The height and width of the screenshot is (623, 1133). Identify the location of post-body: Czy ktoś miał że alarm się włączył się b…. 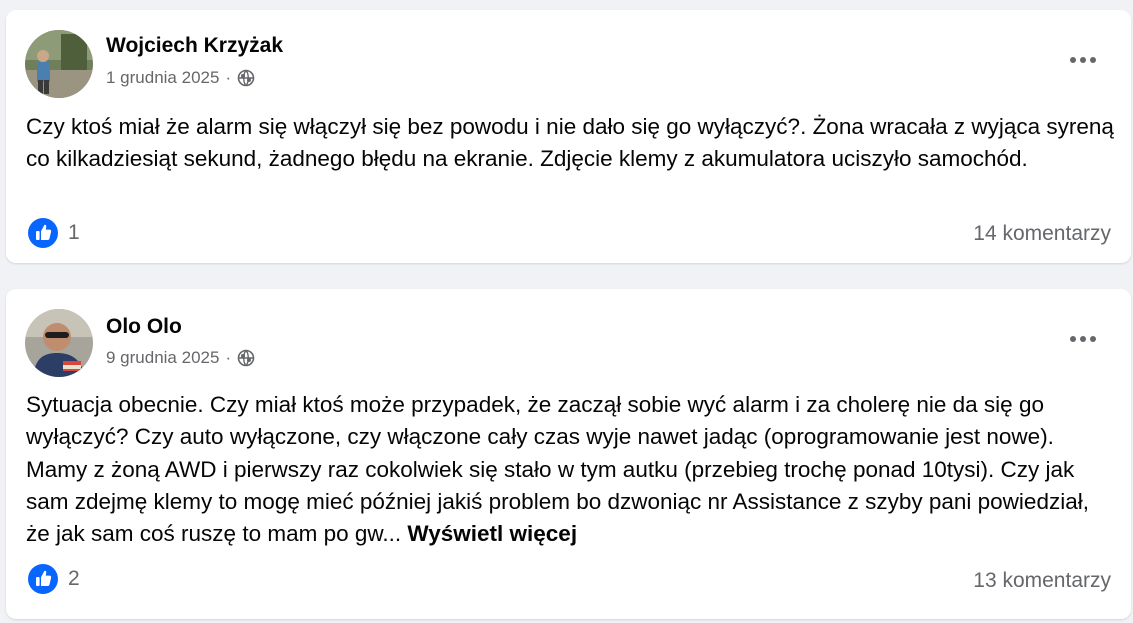
(570, 143).